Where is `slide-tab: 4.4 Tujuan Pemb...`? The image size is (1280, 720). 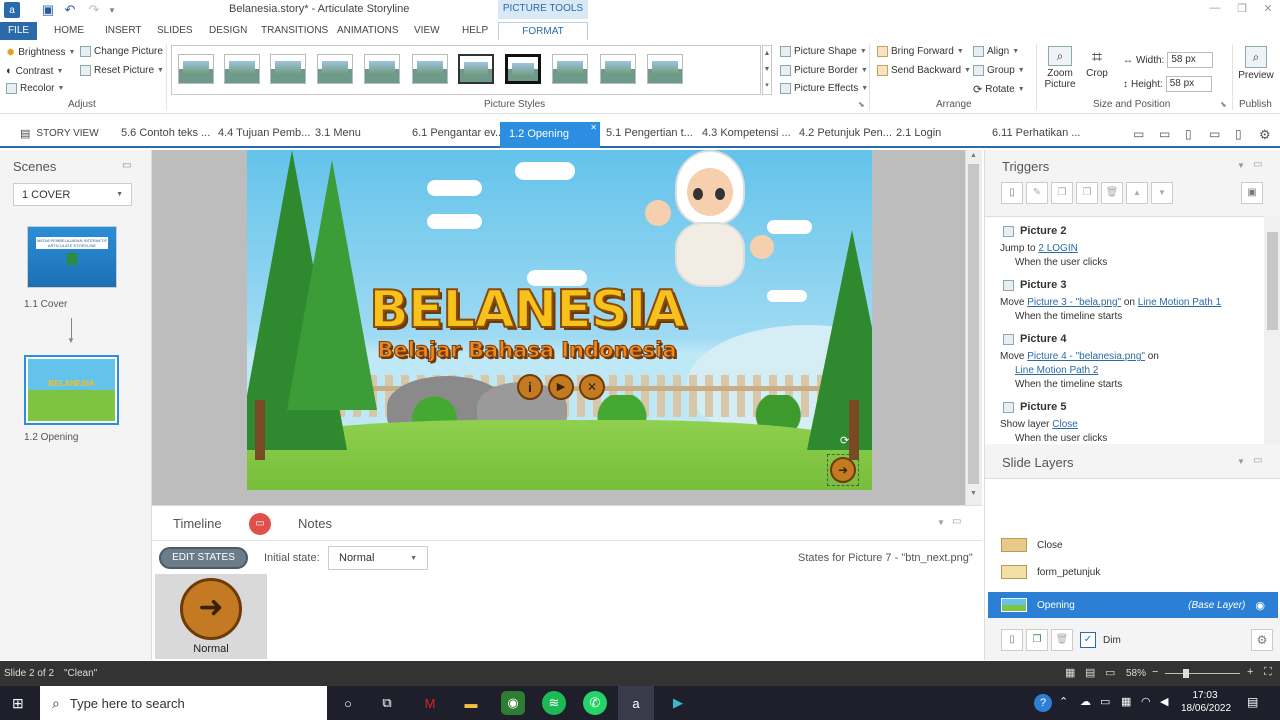
slide-tab: 4.4 Tujuan Pemb... is located at coordinates (264, 133).